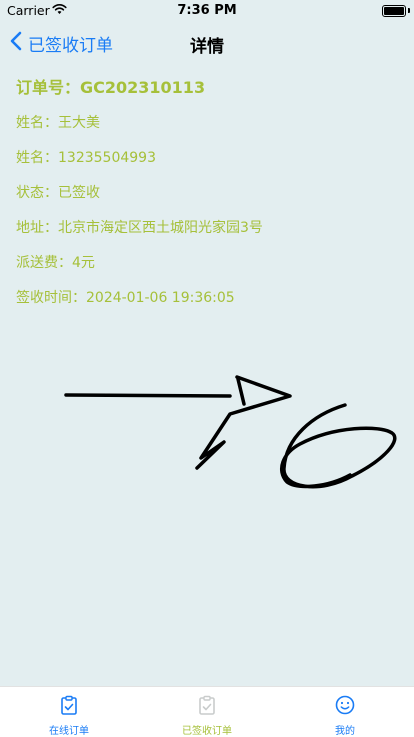  I want to click on customer-name: 姓名：王大美, so click(58, 123).